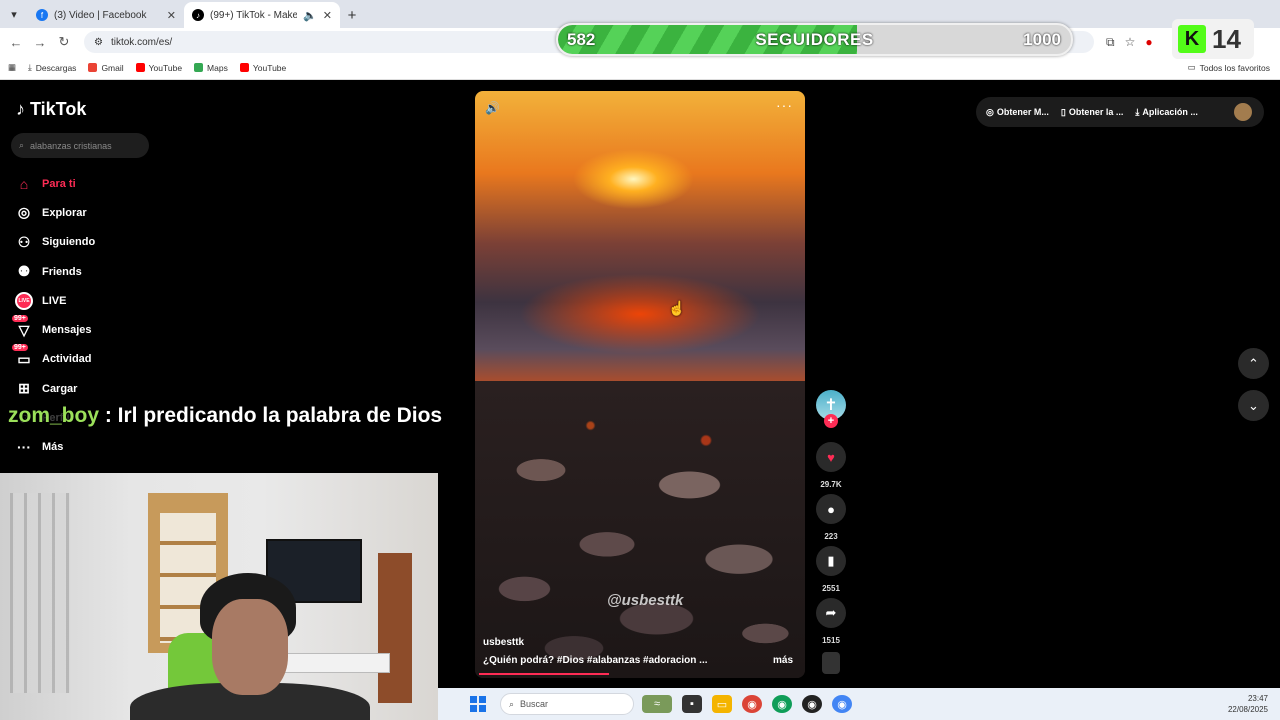 This screenshot has width=1280, height=720. What do you see at coordinates (20, 348) in the screenshot?
I see `notification-badge: 99+` at bounding box center [20, 348].